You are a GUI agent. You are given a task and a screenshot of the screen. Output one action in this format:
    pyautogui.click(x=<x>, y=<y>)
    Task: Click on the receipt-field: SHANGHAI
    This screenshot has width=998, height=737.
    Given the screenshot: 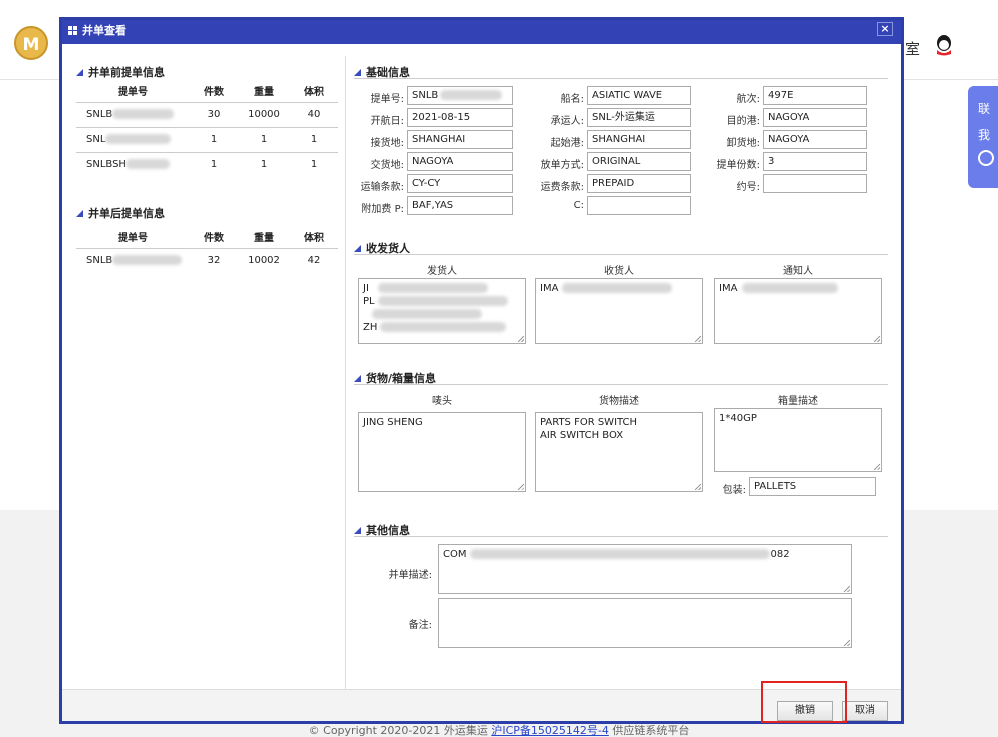 What is the action you would take?
    pyautogui.click(x=460, y=139)
    